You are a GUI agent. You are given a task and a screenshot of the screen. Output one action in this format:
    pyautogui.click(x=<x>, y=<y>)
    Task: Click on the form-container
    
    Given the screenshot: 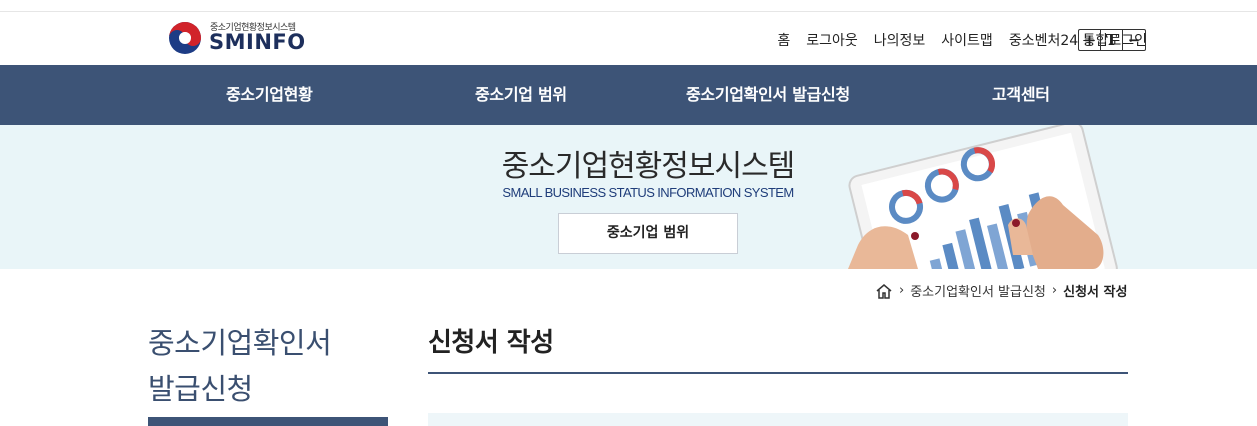 What is the action you would take?
    pyautogui.click(x=778, y=419)
    